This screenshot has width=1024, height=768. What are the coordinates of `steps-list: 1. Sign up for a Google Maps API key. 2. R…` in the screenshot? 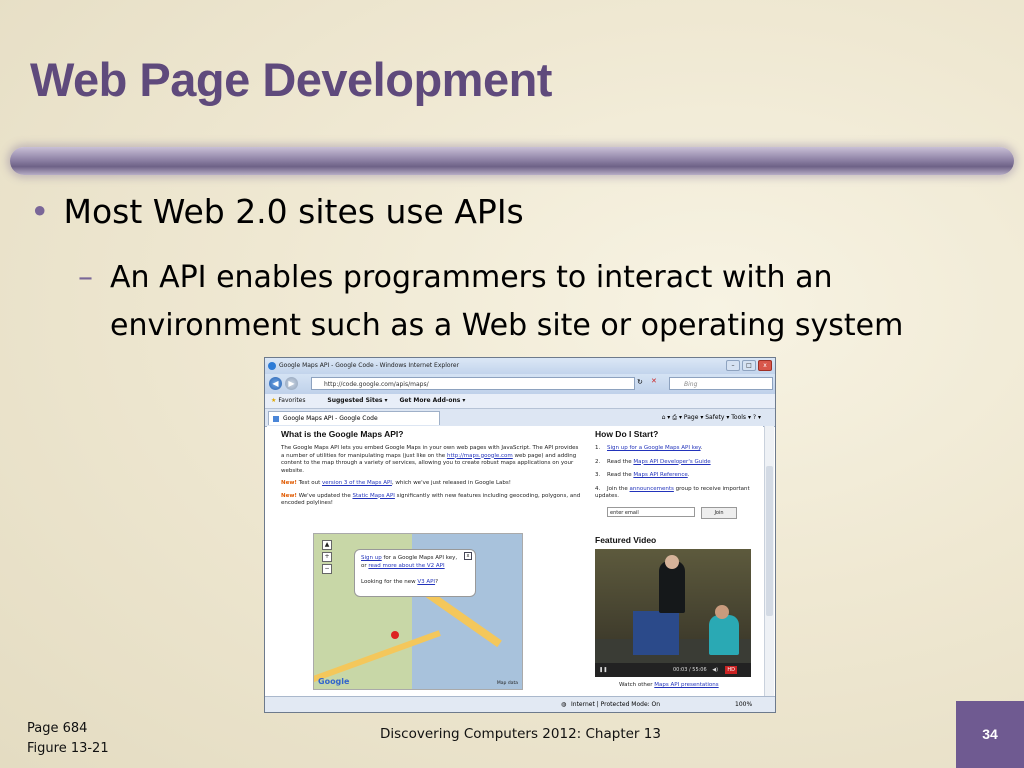 It's located at (675, 473).